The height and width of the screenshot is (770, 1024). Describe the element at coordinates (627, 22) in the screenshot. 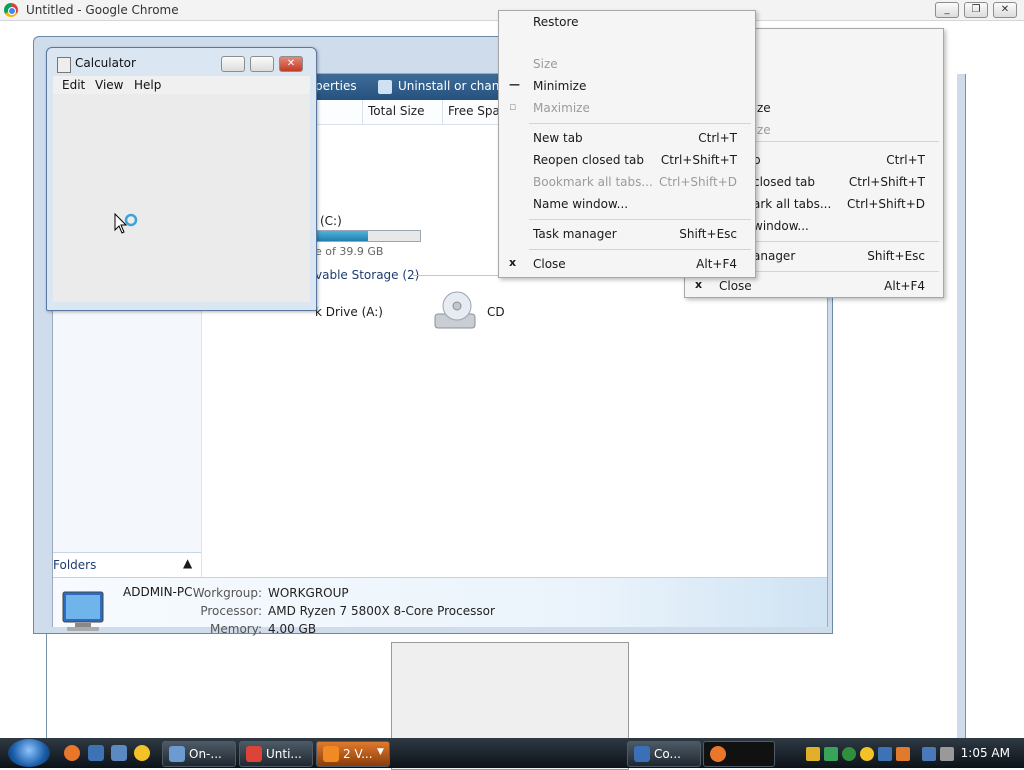

I see `menu-item-restore: Restore` at that location.